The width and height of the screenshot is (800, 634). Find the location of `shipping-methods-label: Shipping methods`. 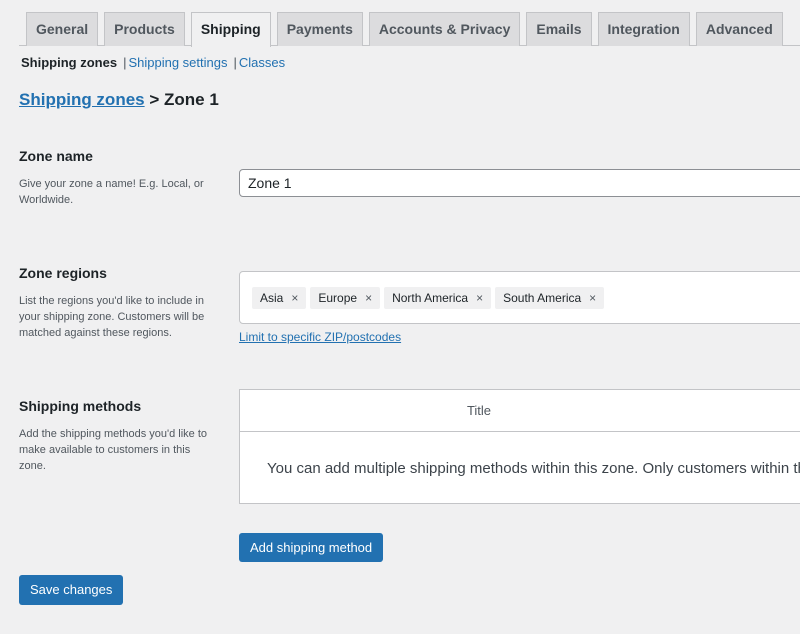

shipping-methods-label: Shipping methods is located at coordinates (80, 406).